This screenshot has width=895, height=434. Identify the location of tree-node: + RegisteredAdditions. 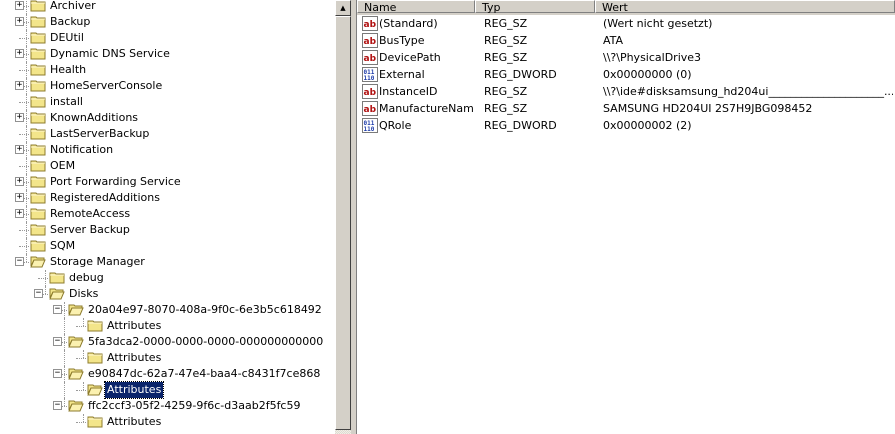
(167, 198).